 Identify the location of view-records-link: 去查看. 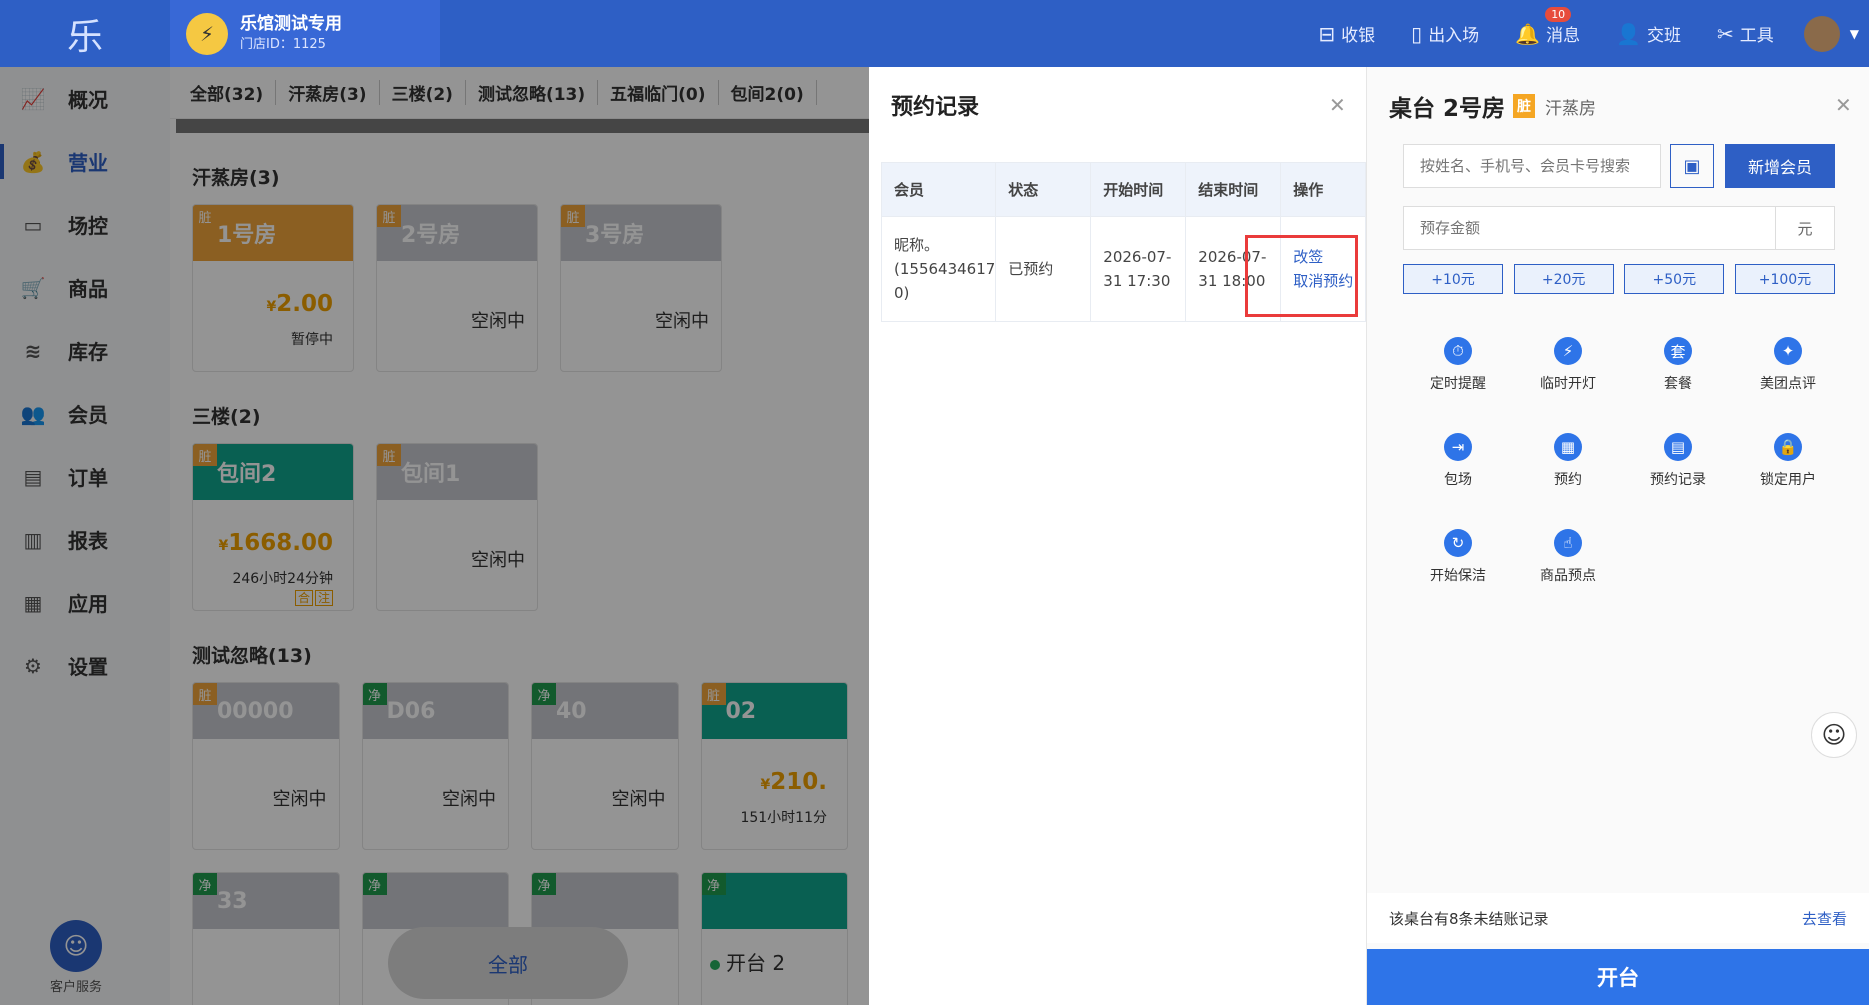
(1824, 918).